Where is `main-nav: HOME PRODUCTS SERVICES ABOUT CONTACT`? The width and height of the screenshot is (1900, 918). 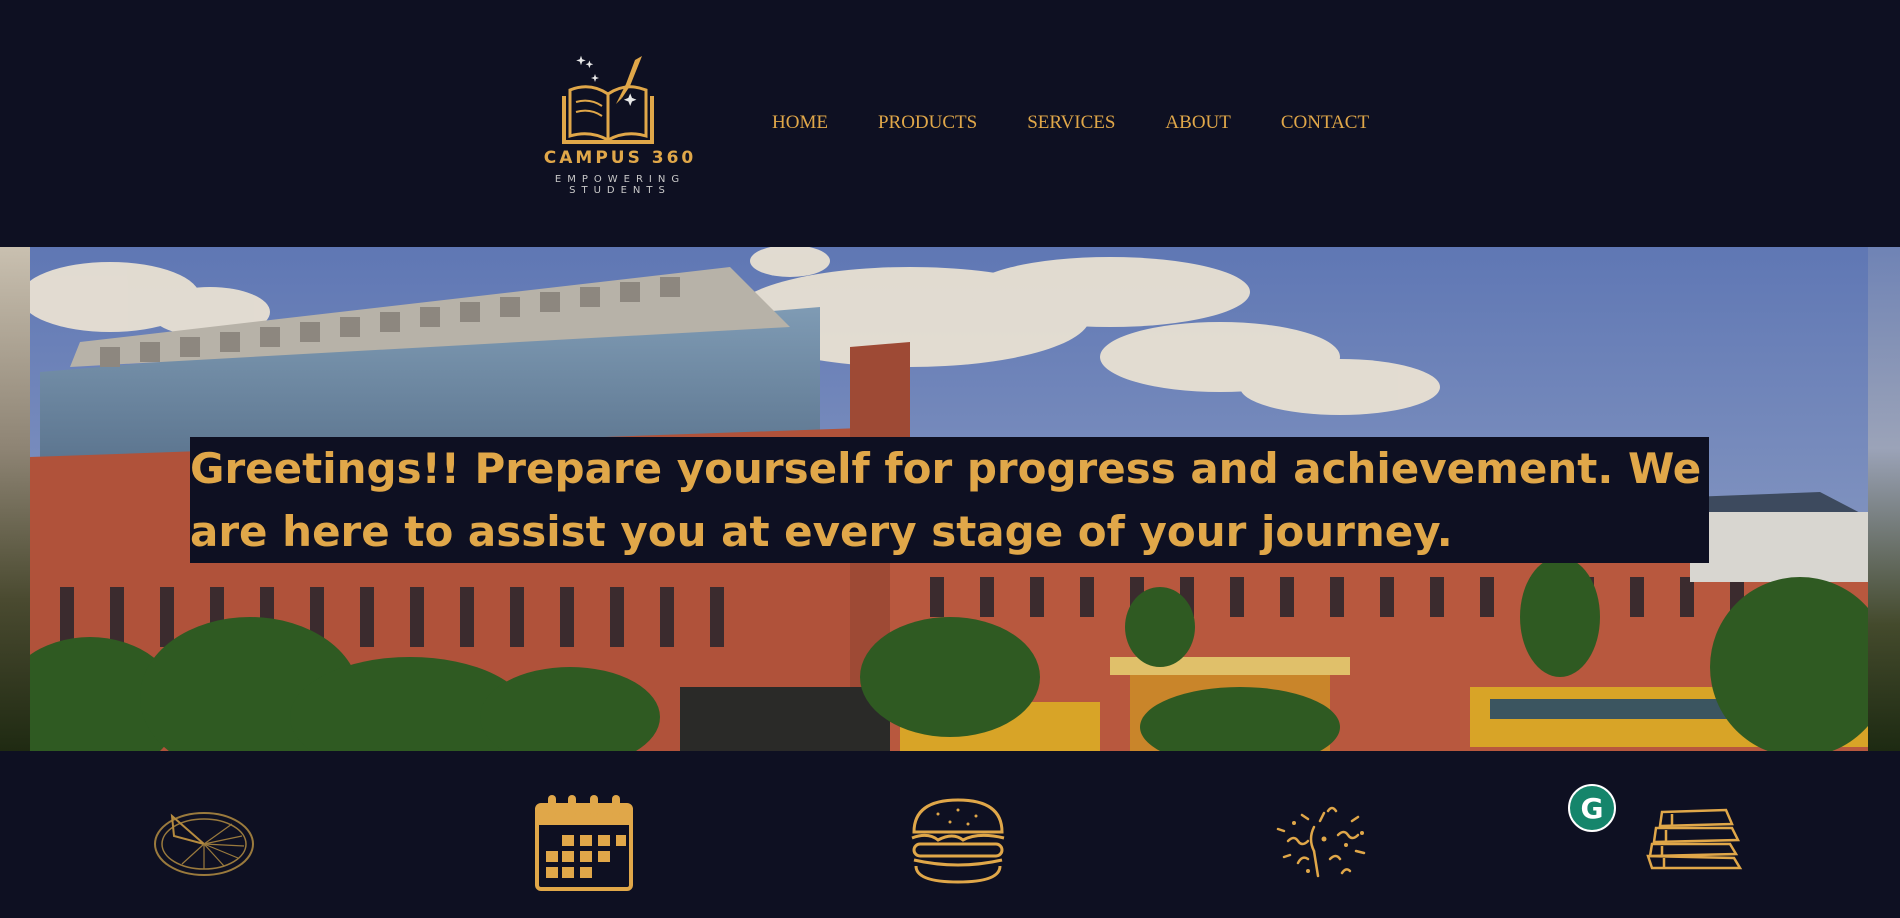
main-nav: HOME PRODUCTS SERVICES ABOUT CONTACT is located at coordinates (1095, 123).